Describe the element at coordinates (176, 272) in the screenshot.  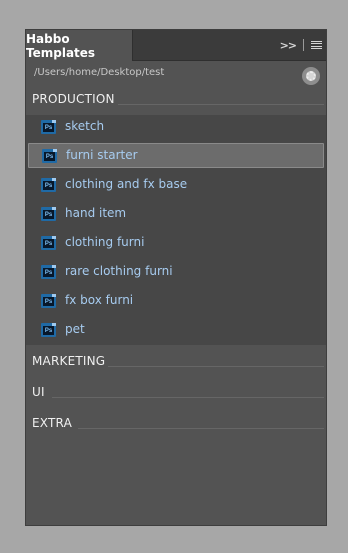
I see `list-item: Ps rare clothing furni` at that location.